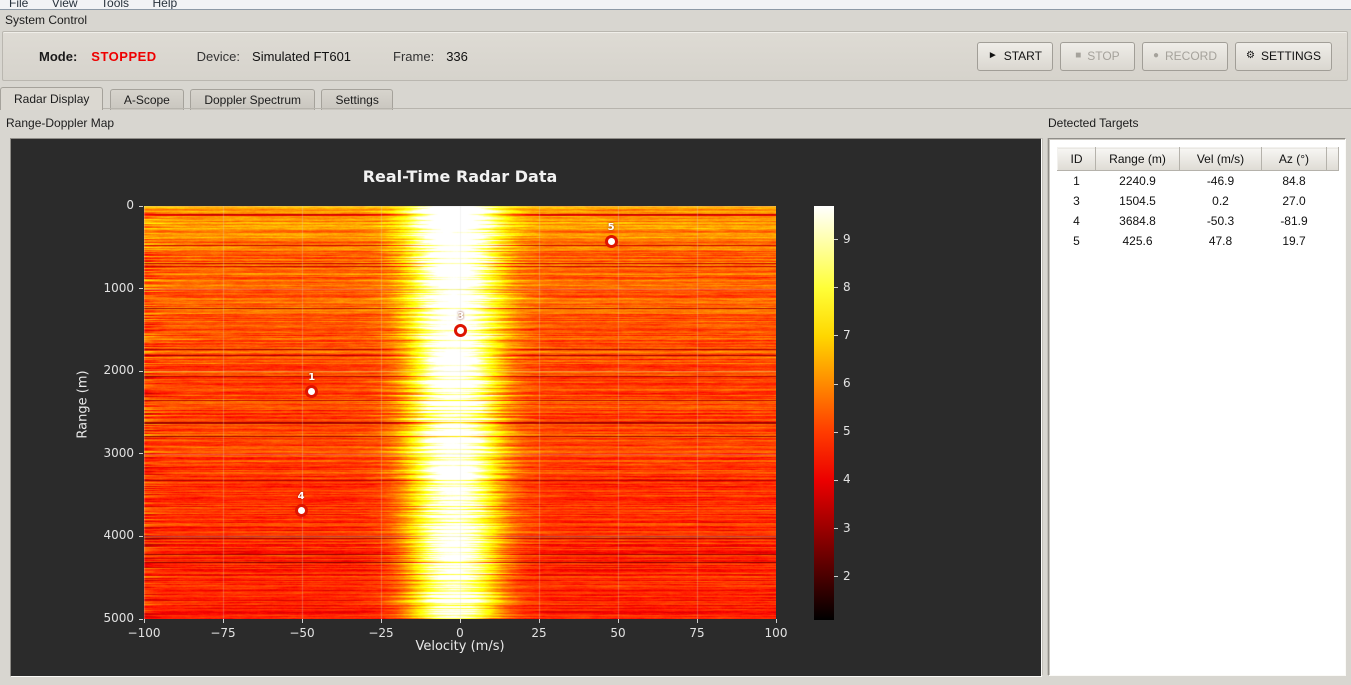 The width and height of the screenshot is (1351, 685). What do you see at coordinates (1294, 159) in the screenshot?
I see `column-header-az: Az (°)` at bounding box center [1294, 159].